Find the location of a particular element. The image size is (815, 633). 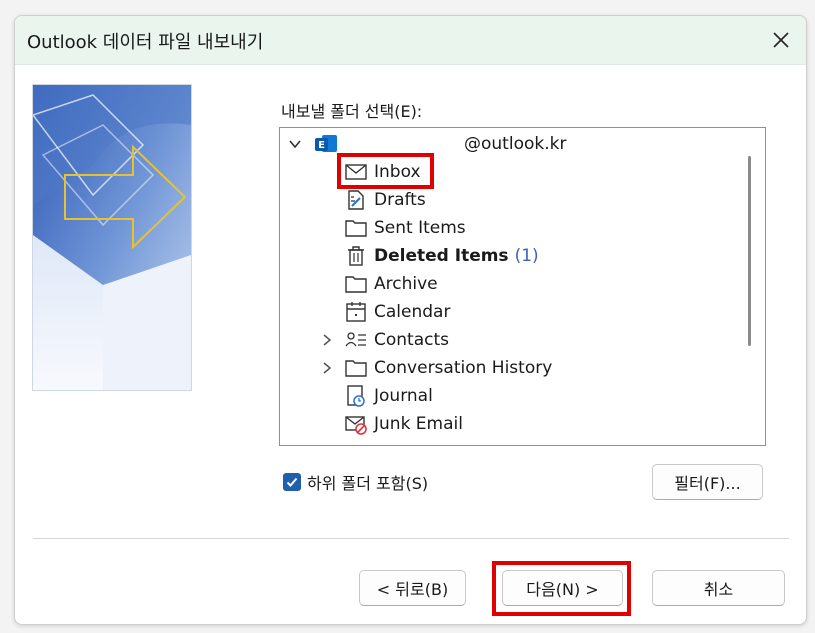

drafts-icon is located at coordinates (356, 200).